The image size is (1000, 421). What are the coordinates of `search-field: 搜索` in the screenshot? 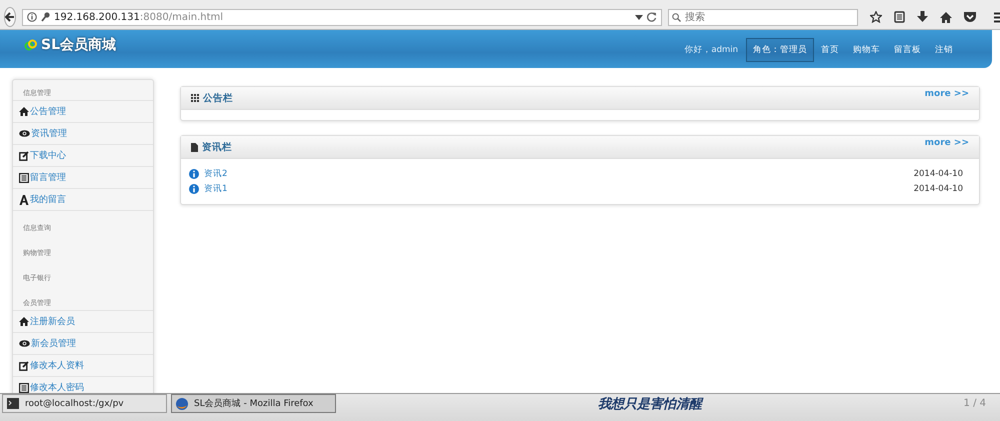 It's located at (763, 17).